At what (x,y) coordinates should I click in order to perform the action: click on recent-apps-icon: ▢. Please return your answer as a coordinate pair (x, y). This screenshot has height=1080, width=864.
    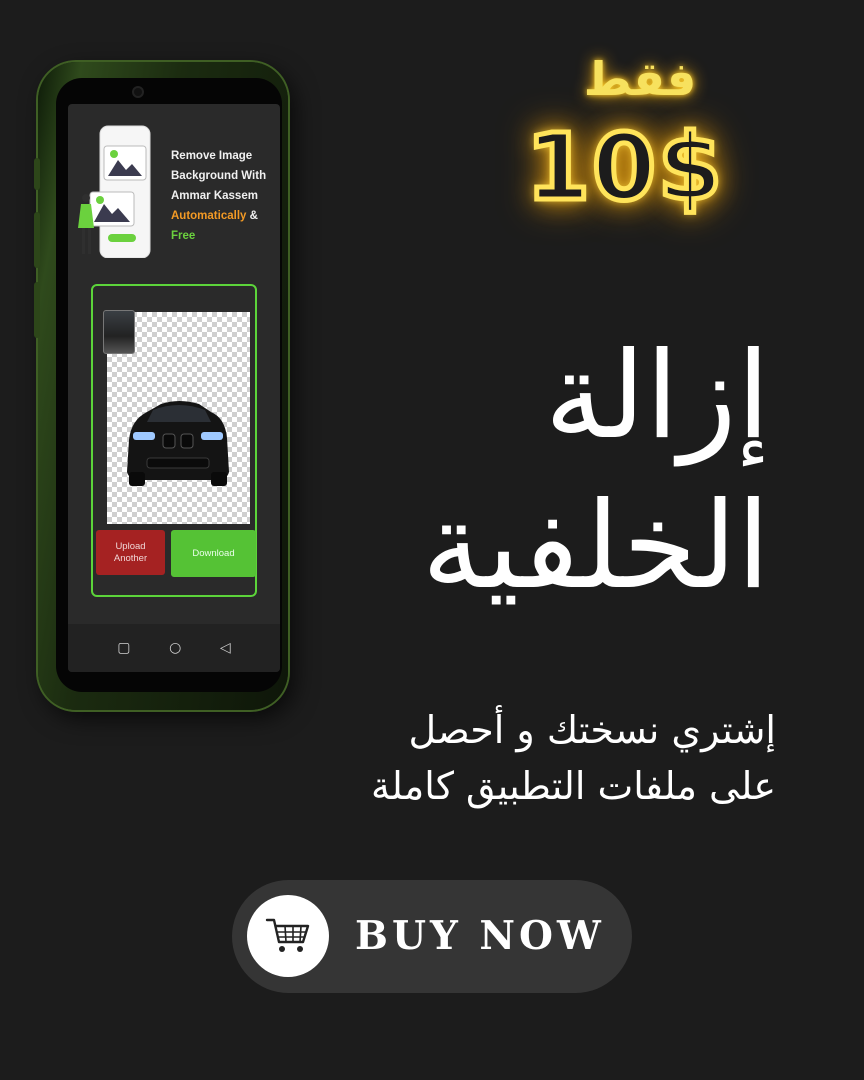
    Looking at the image, I should click on (123, 648).